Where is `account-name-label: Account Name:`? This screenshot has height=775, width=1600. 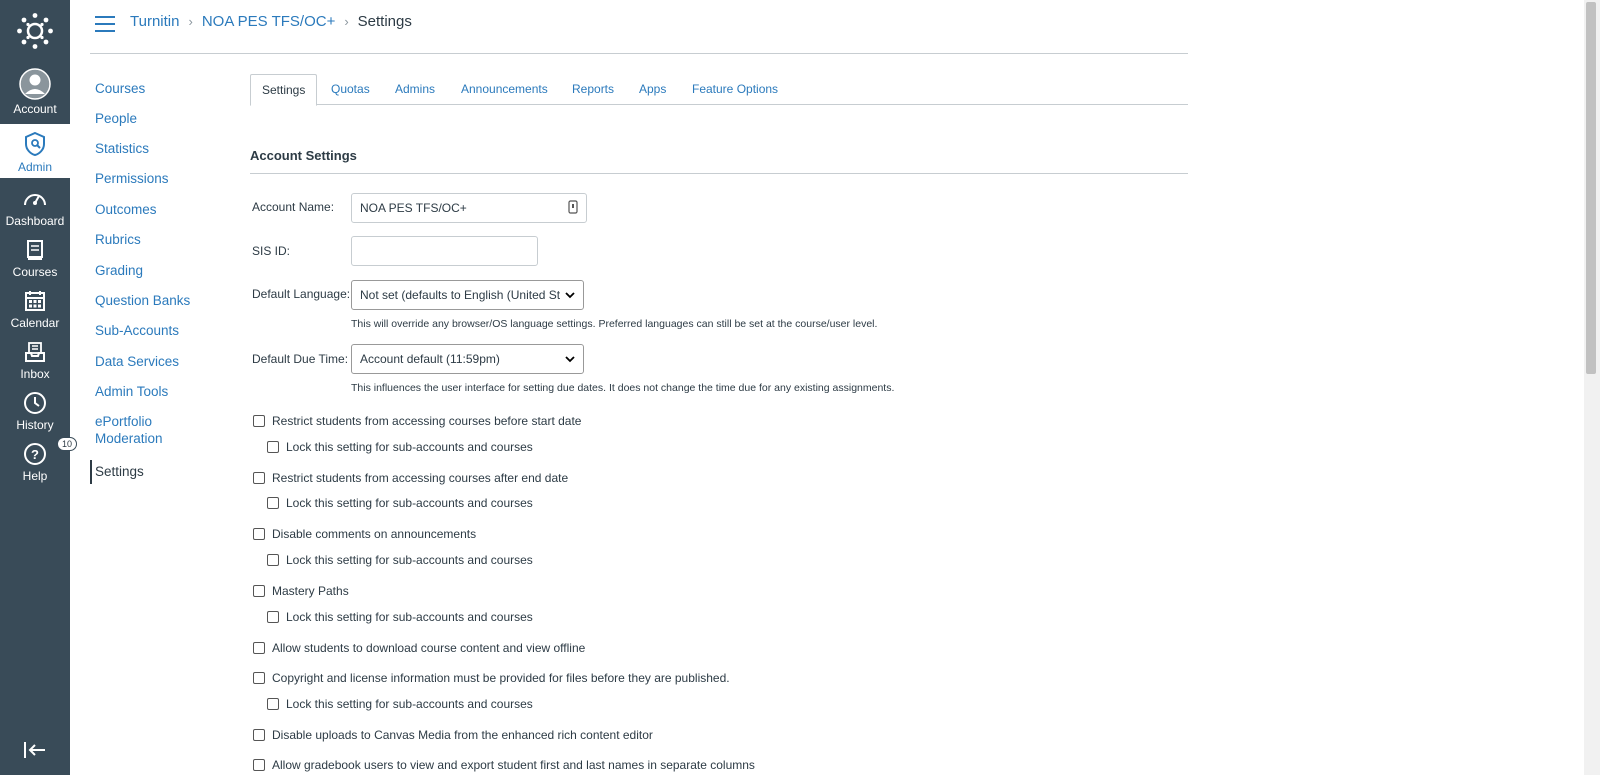 account-name-label: Account Name: is located at coordinates (293, 207).